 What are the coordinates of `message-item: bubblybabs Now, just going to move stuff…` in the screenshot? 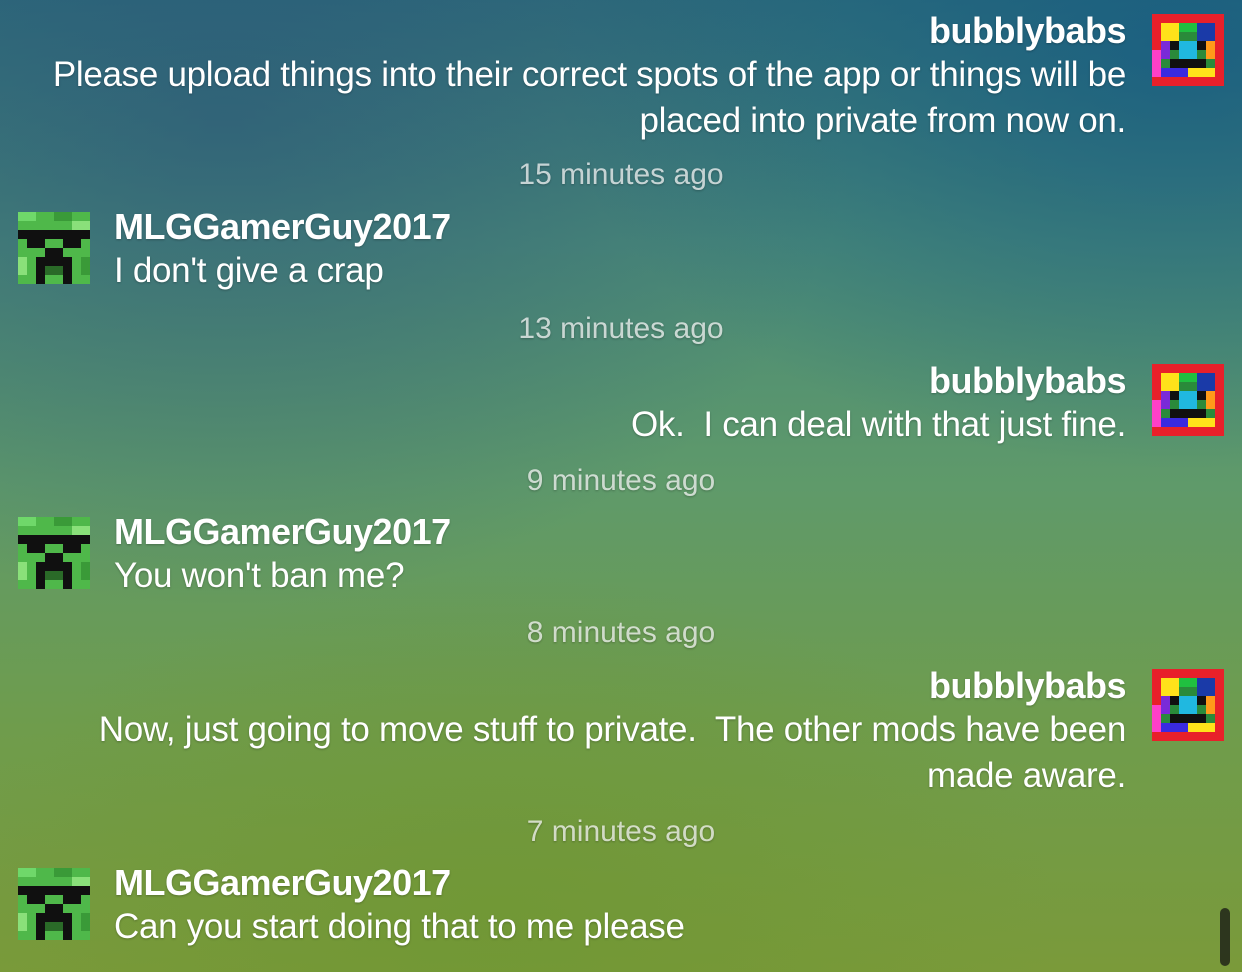 It's located at (606, 732).